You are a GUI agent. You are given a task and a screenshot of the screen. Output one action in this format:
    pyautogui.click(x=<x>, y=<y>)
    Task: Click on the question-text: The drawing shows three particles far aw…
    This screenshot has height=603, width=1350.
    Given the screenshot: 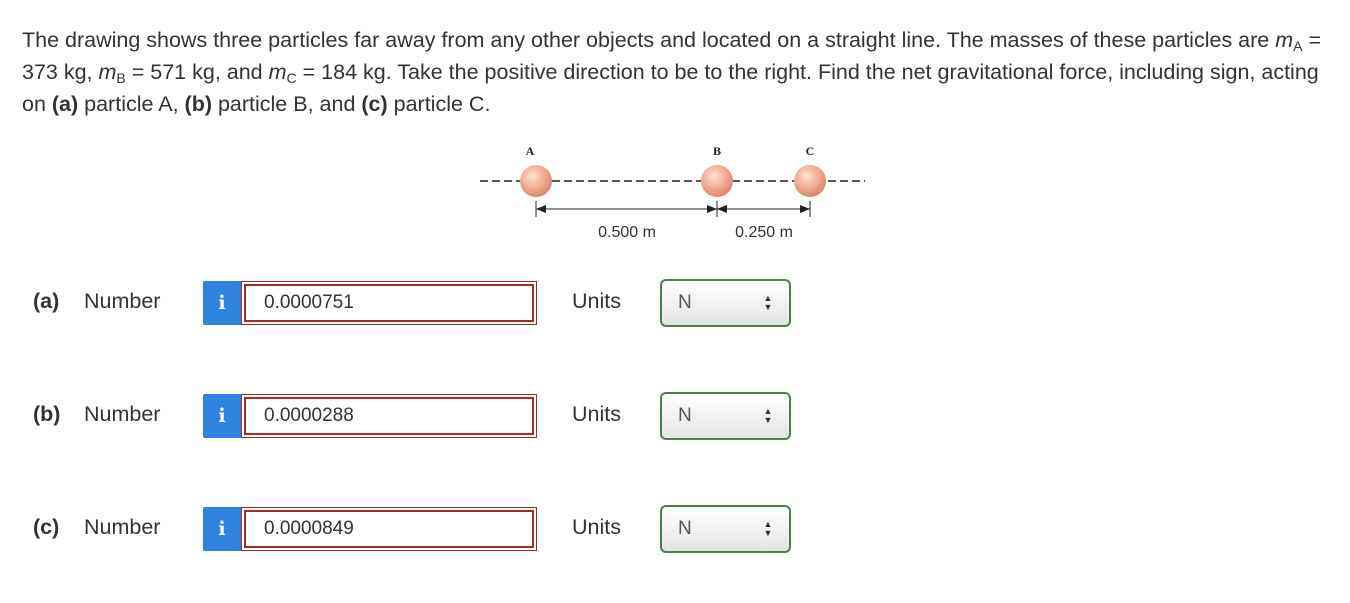 What is the action you would take?
    pyautogui.click(x=672, y=72)
    